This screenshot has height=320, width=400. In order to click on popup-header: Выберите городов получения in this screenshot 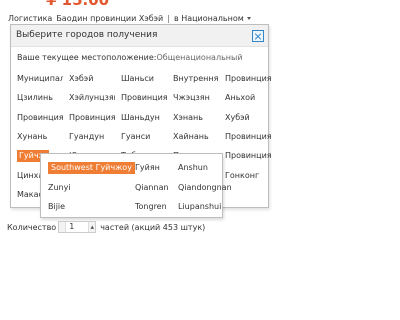, I will do `click(139, 36)`.